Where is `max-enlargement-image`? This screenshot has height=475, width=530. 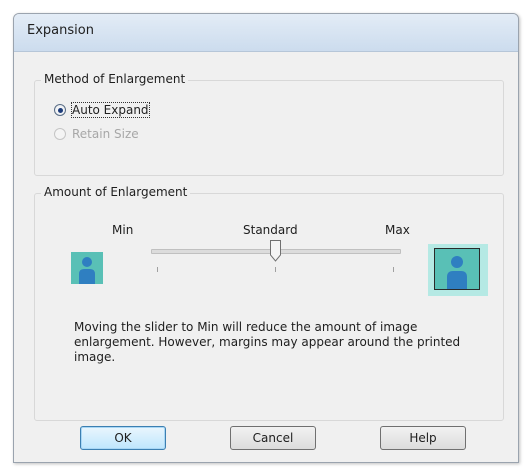 max-enlargement-image is located at coordinates (457, 269).